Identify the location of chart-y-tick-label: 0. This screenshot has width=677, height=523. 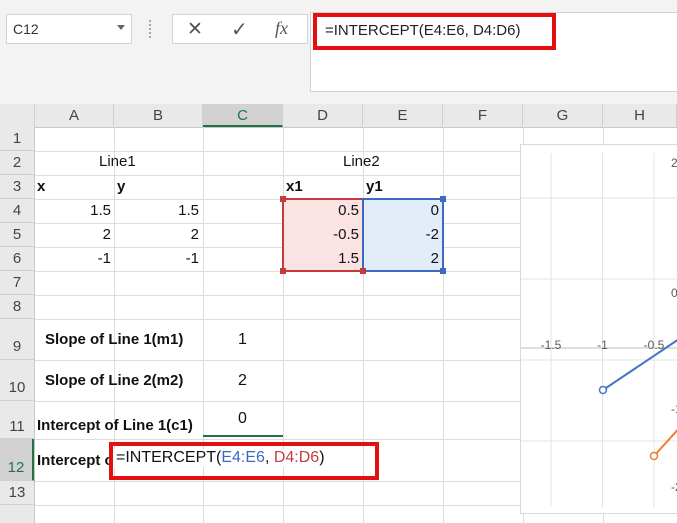
(674, 293).